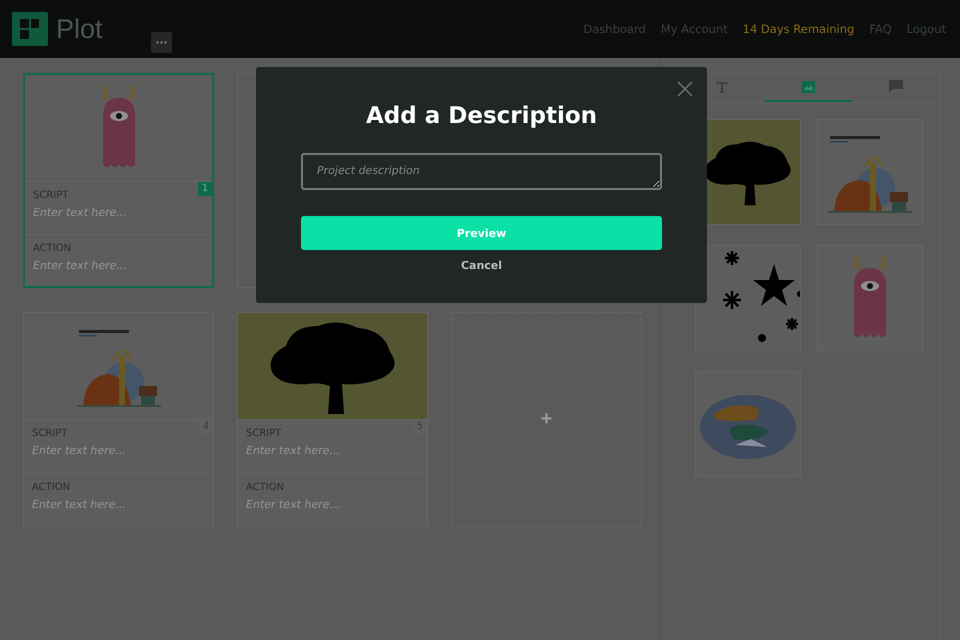  I want to click on add-slide-button: +, so click(546, 419).